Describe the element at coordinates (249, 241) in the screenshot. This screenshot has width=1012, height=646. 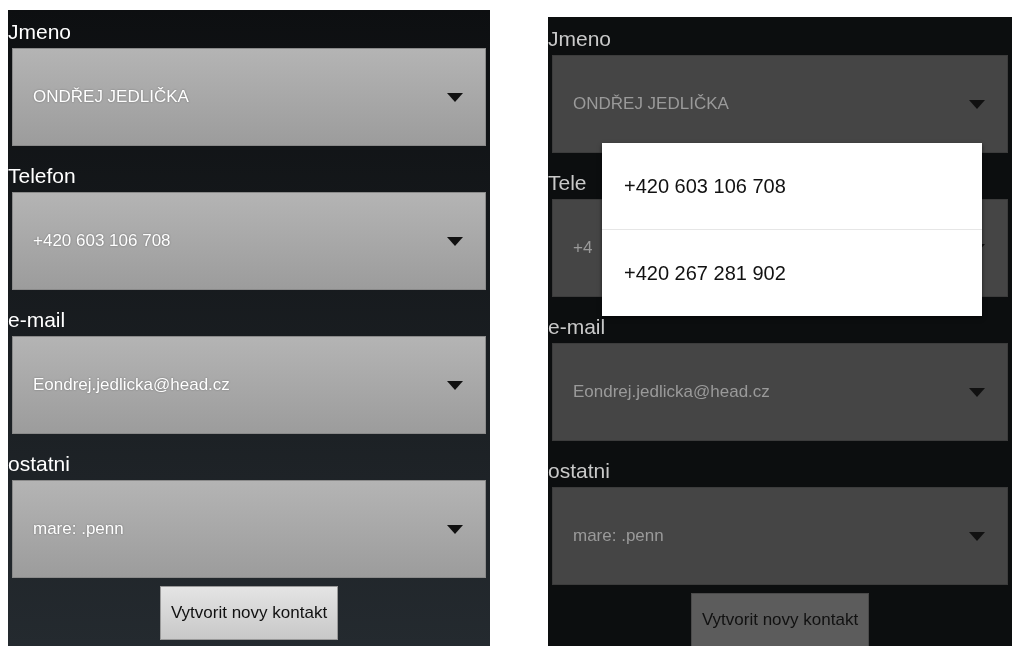
I see `dropdown-field: +420 603 106 708` at that location.